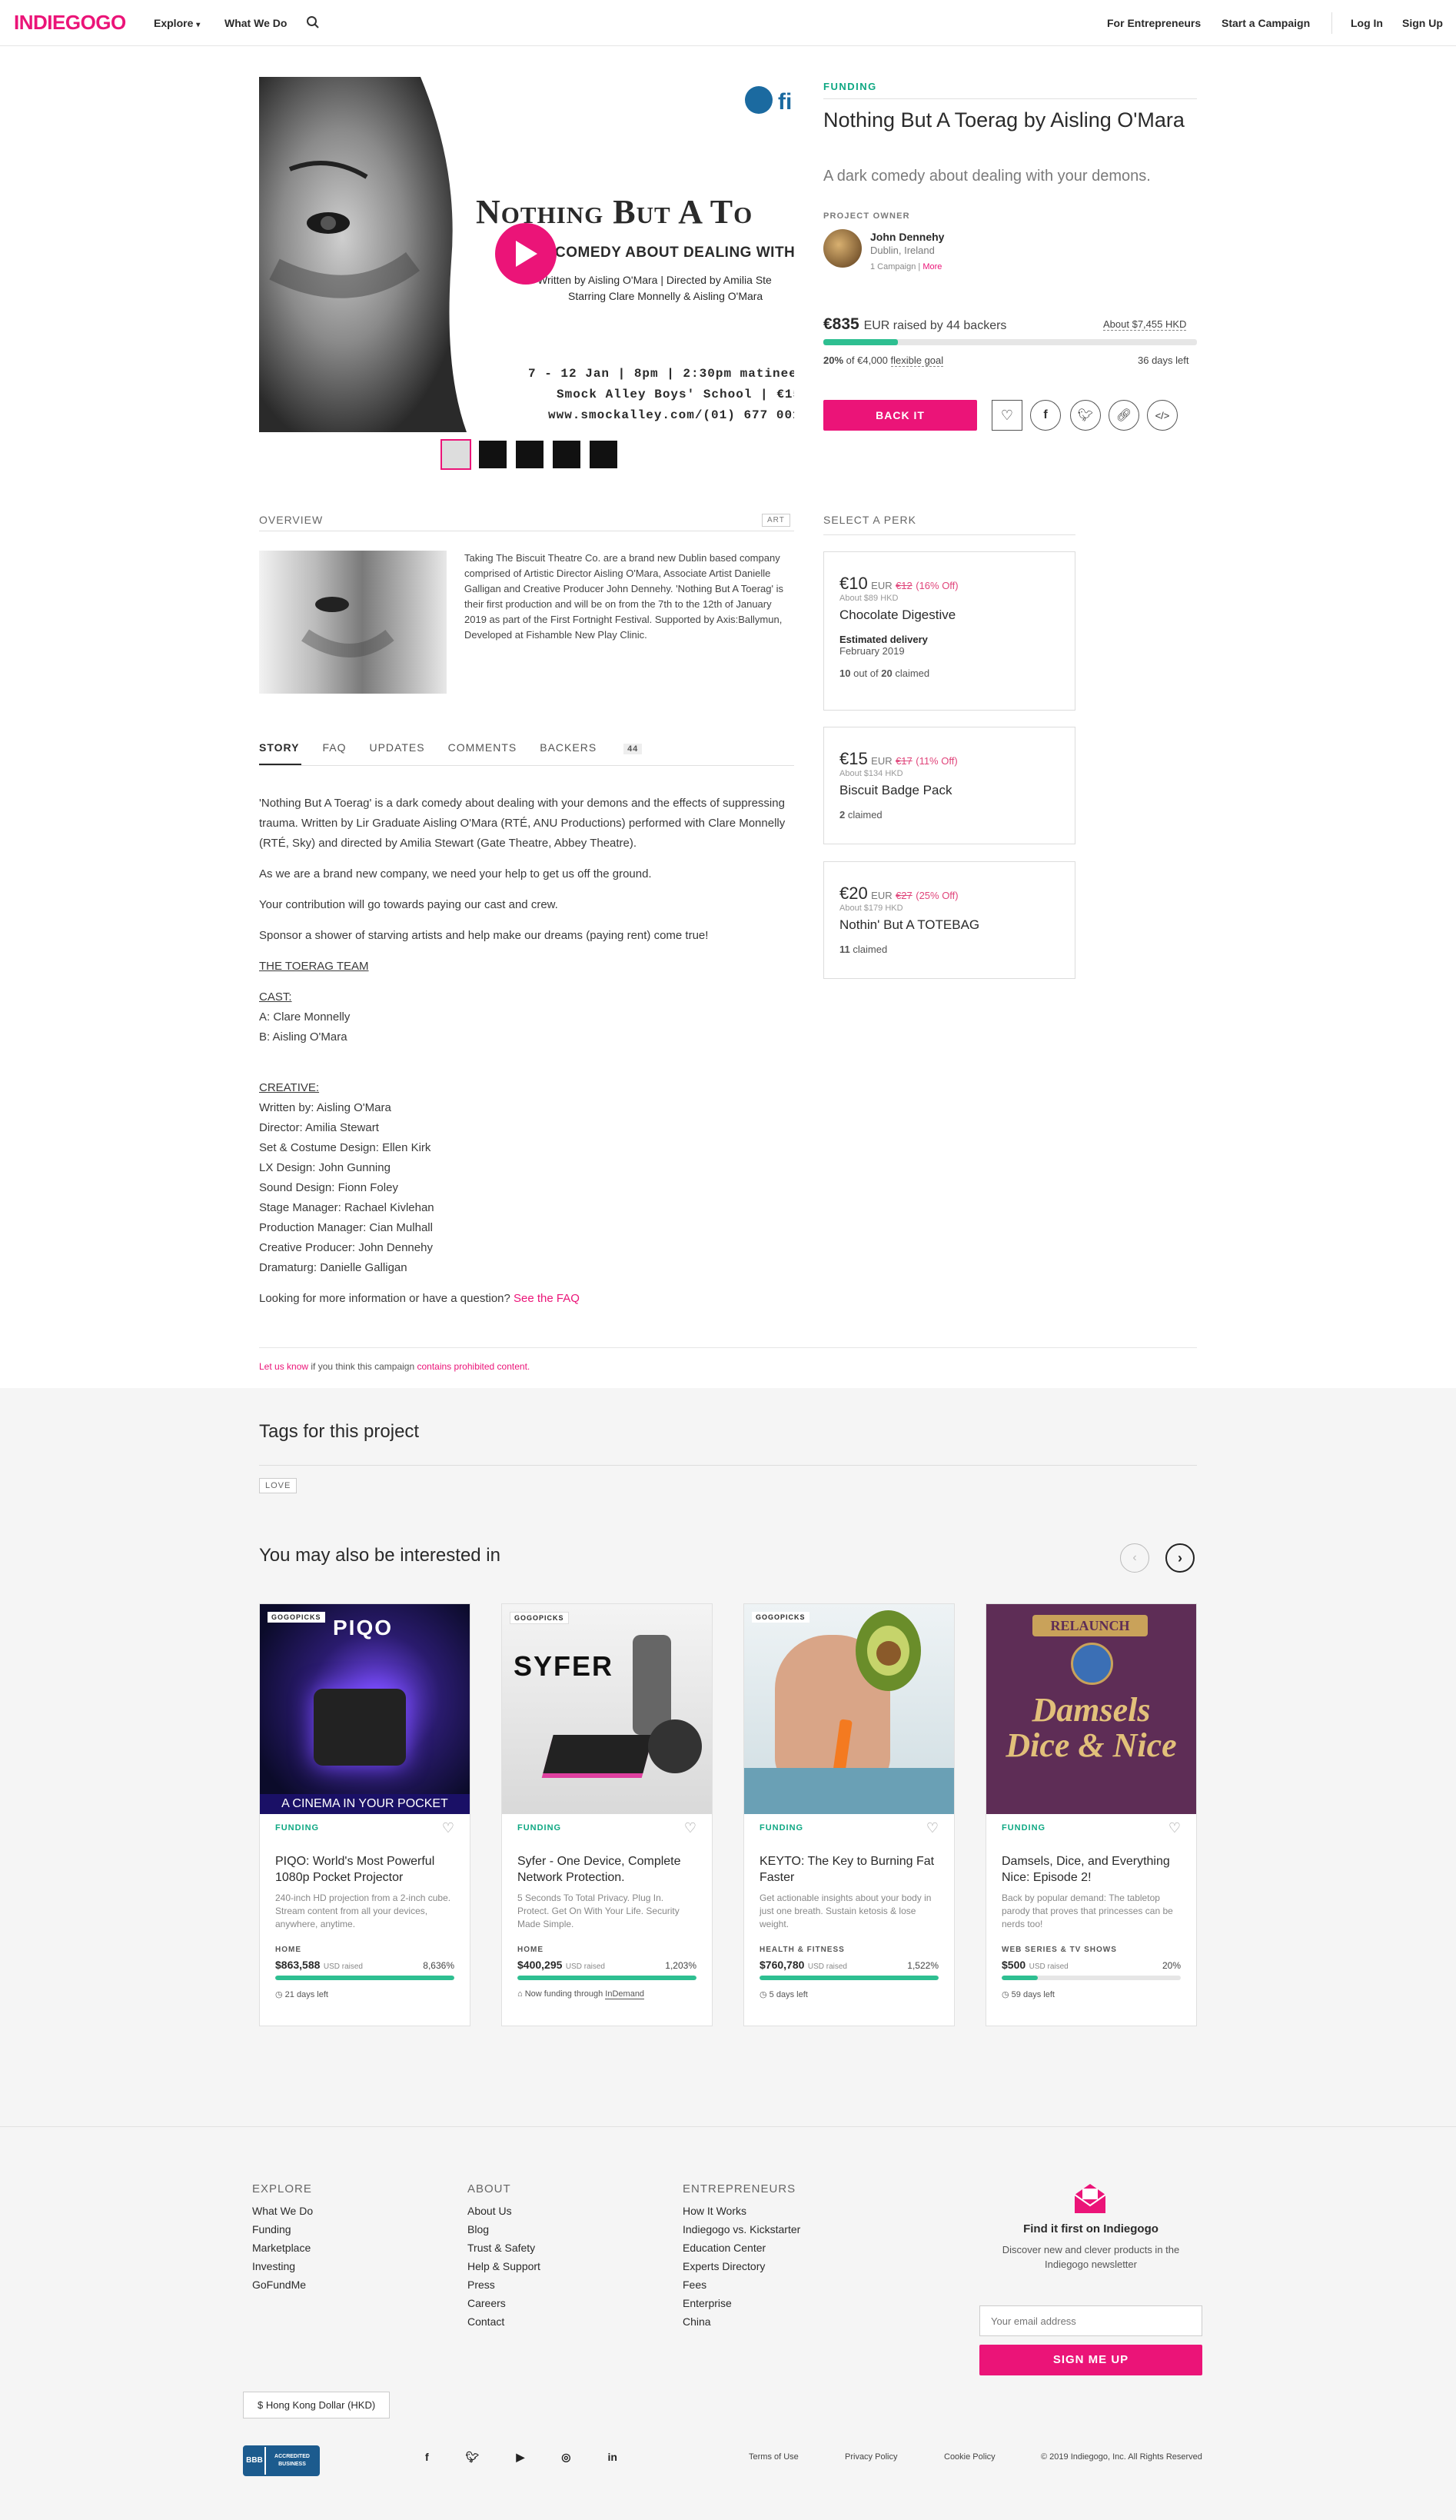 The image size is (1456, 2520). I want to click on footer-link: Education Center, so click(741, 2248).